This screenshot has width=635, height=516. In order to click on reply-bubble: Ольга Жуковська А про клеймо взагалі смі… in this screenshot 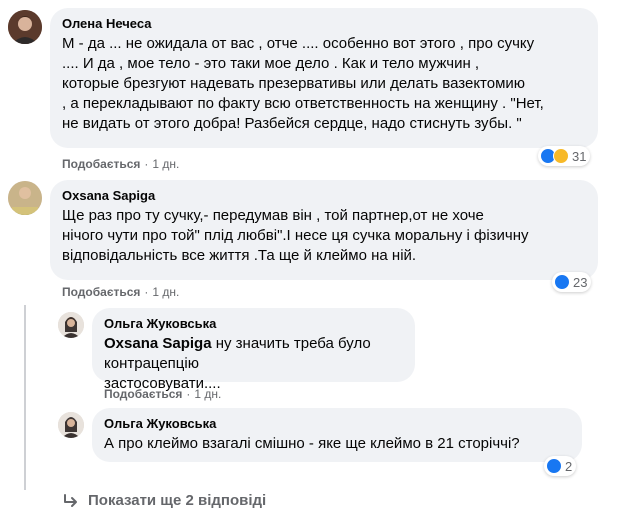, I will do `click(337, 435)`.